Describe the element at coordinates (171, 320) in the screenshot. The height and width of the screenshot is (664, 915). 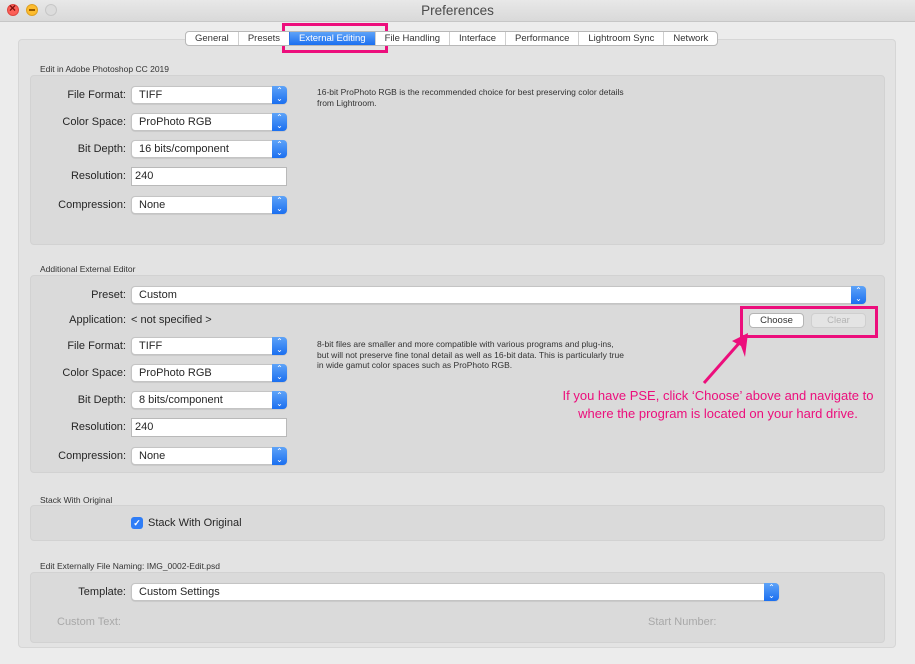
I see `application-value: < not specified >` at that location.